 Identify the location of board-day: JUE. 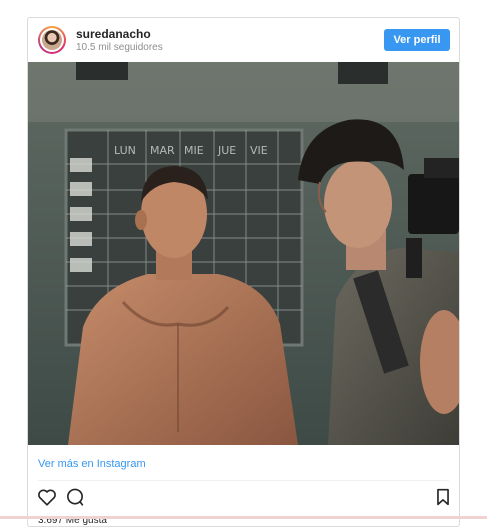
(226, 150).